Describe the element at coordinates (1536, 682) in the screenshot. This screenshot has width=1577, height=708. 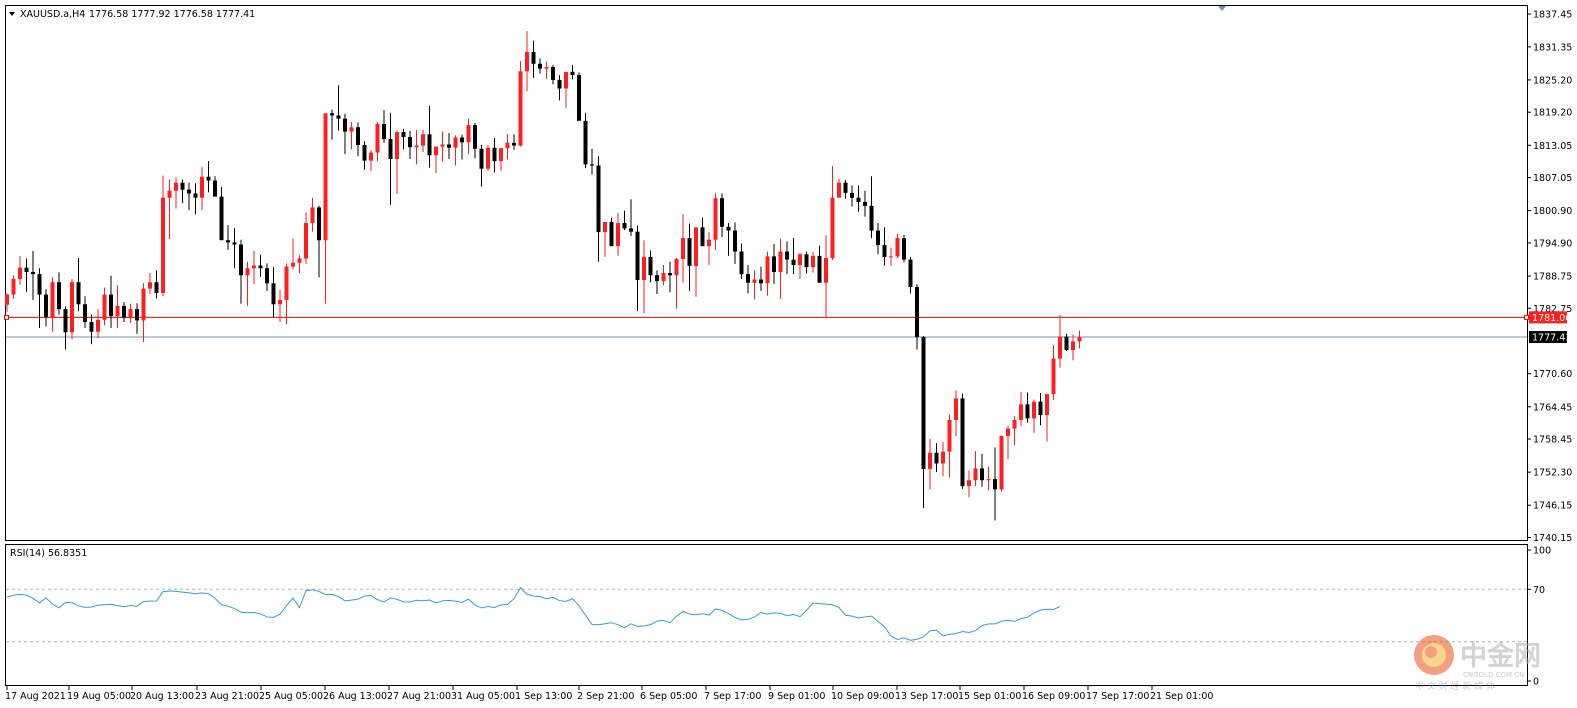
I see `rsi-tick-label: 0` at that location.